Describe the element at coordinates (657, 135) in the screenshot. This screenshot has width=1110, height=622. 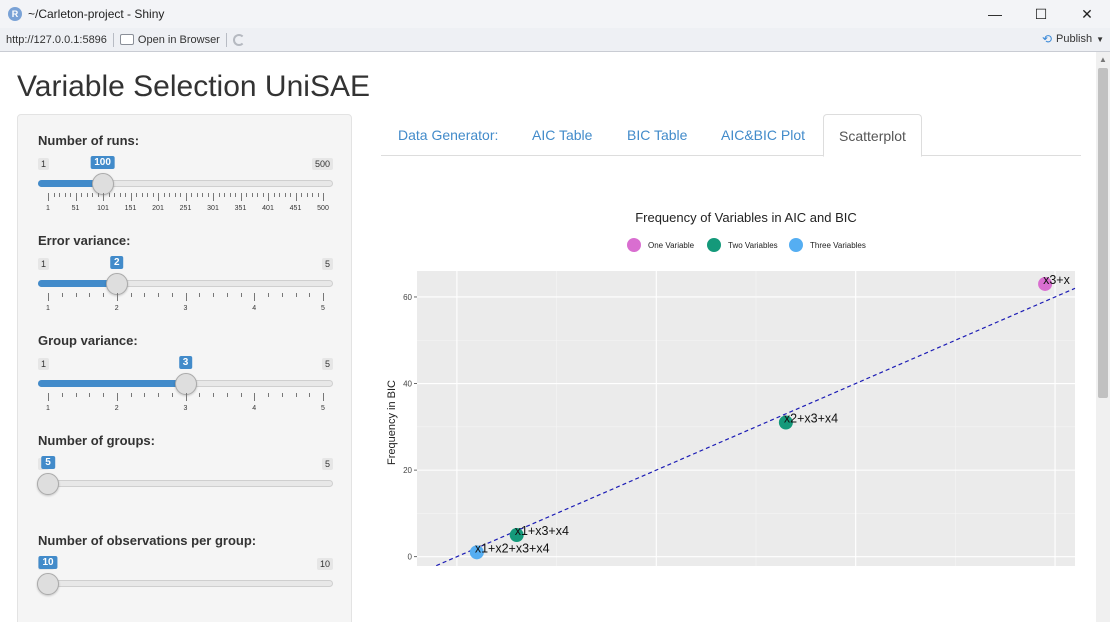
I see `tab-bic-table: BIC Table` at that location.